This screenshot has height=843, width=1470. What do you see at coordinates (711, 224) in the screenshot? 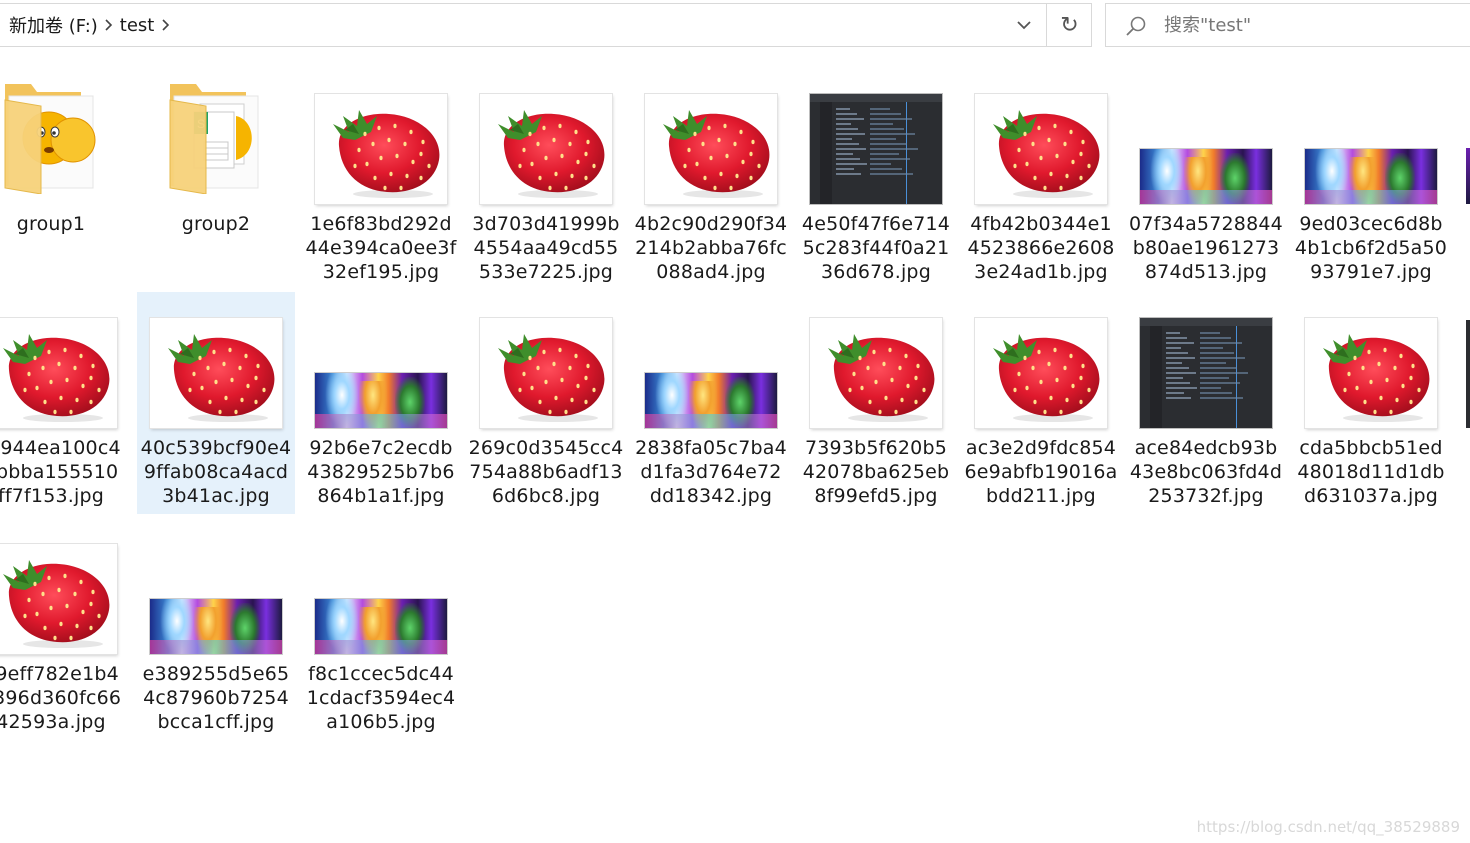
I see `file-name-line: 4b2c90d290f34` at bounding box center [711, 224].